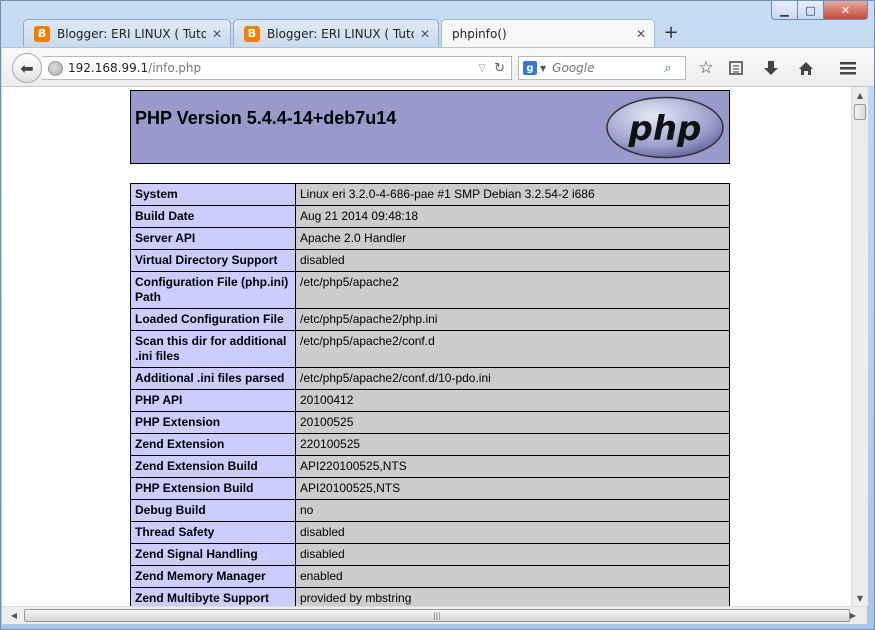  Describe the element at coordinates (266, 118) in the screenshot. I see `page-title: PHP Version 5.4.4-14+deb7u14` at that location.